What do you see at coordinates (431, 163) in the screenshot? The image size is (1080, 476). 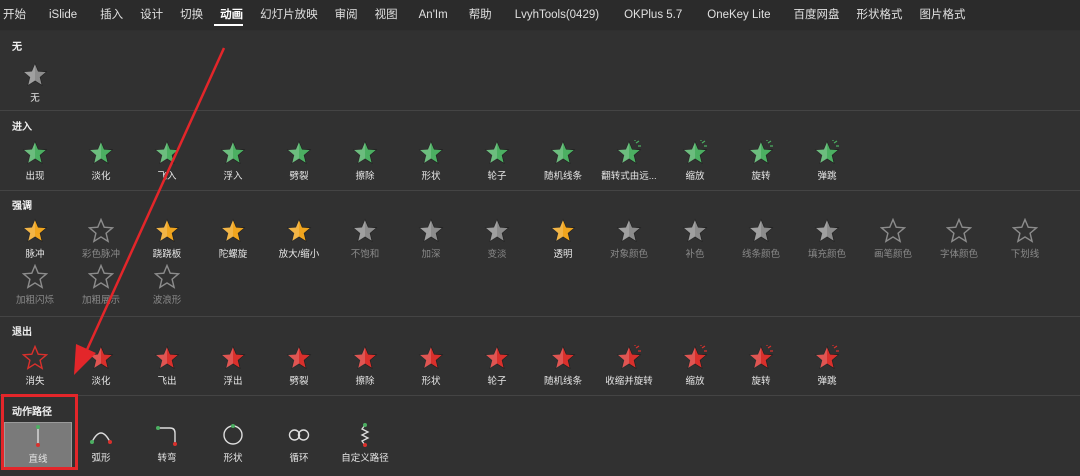 I see `entrance-effect: 形状` at bounding box center [431, 163].